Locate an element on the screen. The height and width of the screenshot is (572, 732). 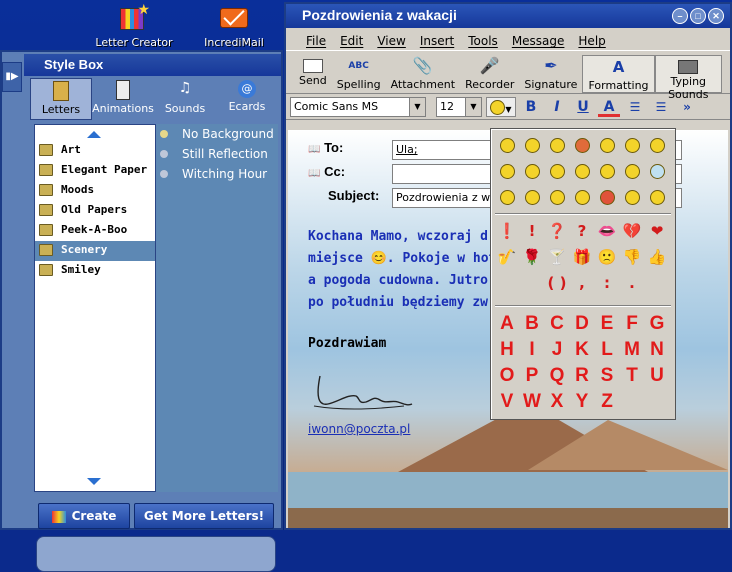
tab-animations: Animations is located at coordinates (123, 99).